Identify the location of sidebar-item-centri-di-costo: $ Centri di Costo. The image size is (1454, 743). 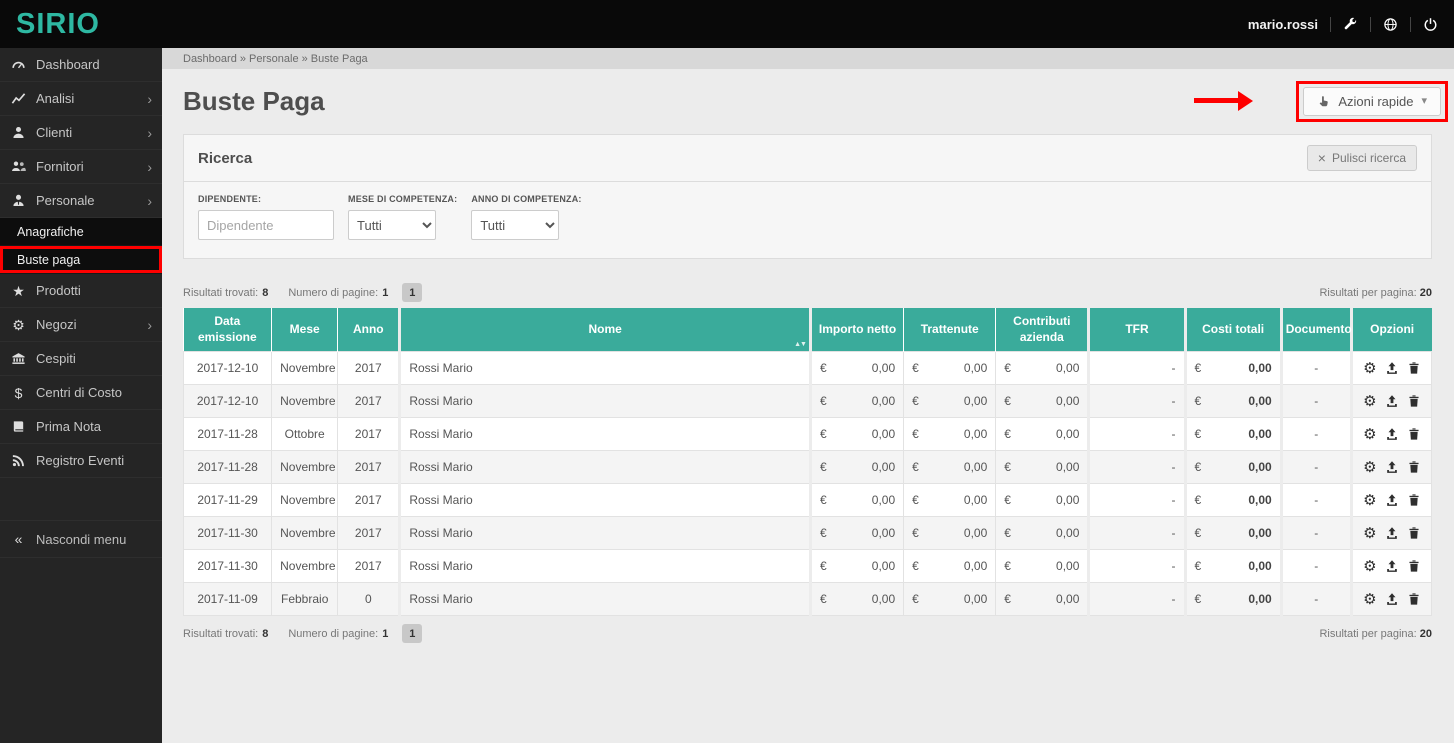
(81, 393).